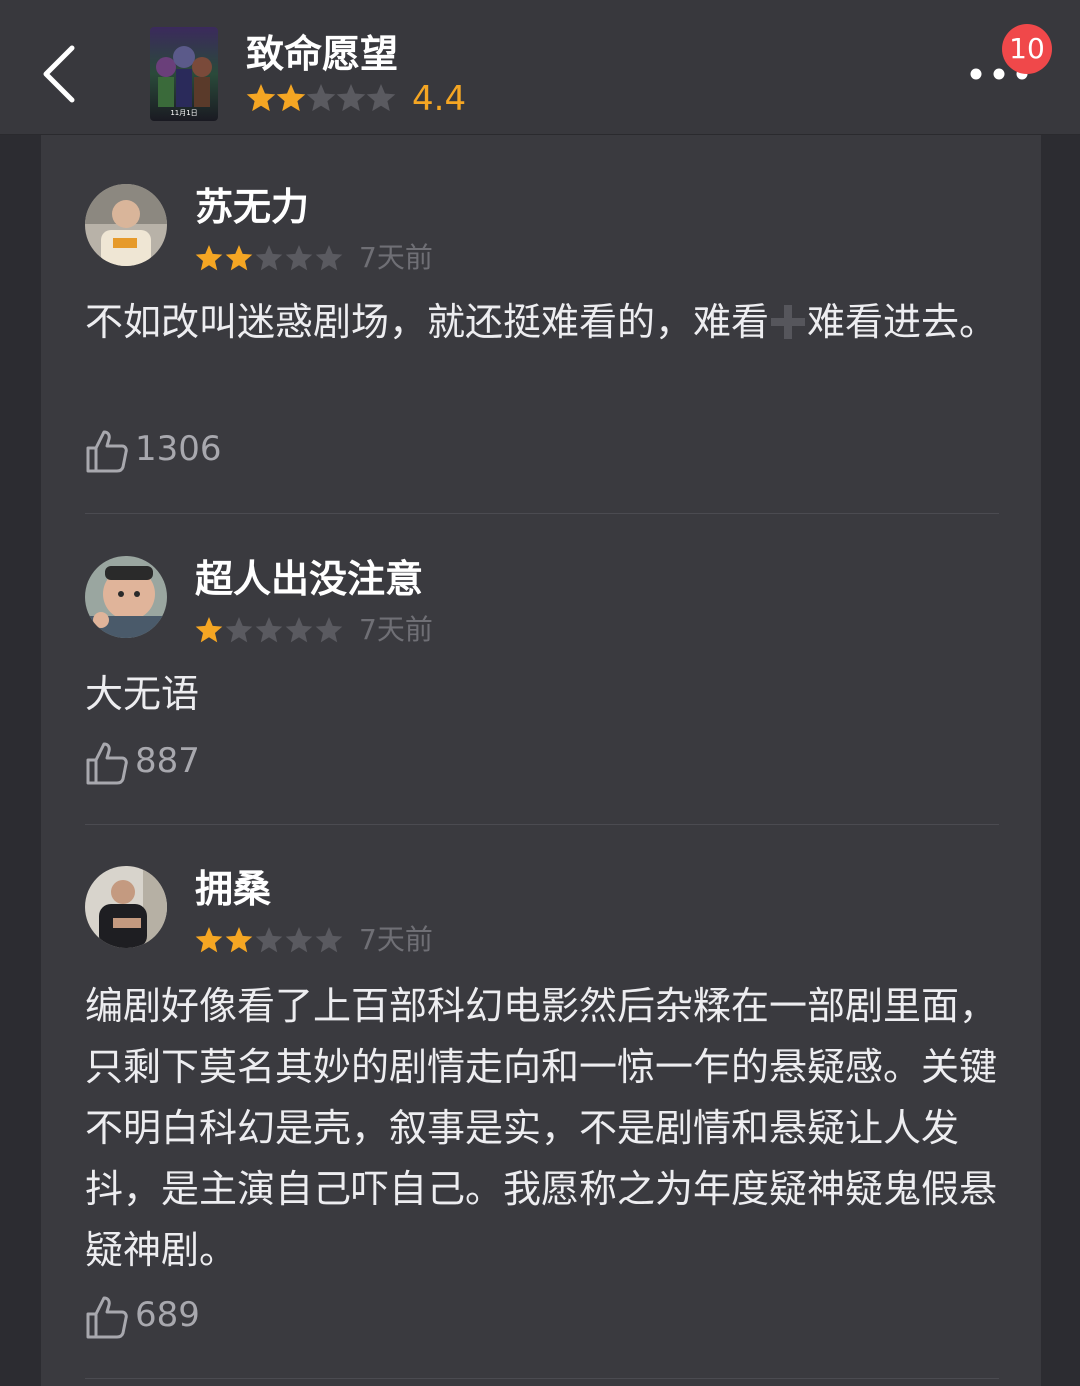 This screenshot has width=1080, height=1386. What do you see at coordinates (788, 318) in the screenshot?
I see `plus-icon` at bounding box center [788, 318].